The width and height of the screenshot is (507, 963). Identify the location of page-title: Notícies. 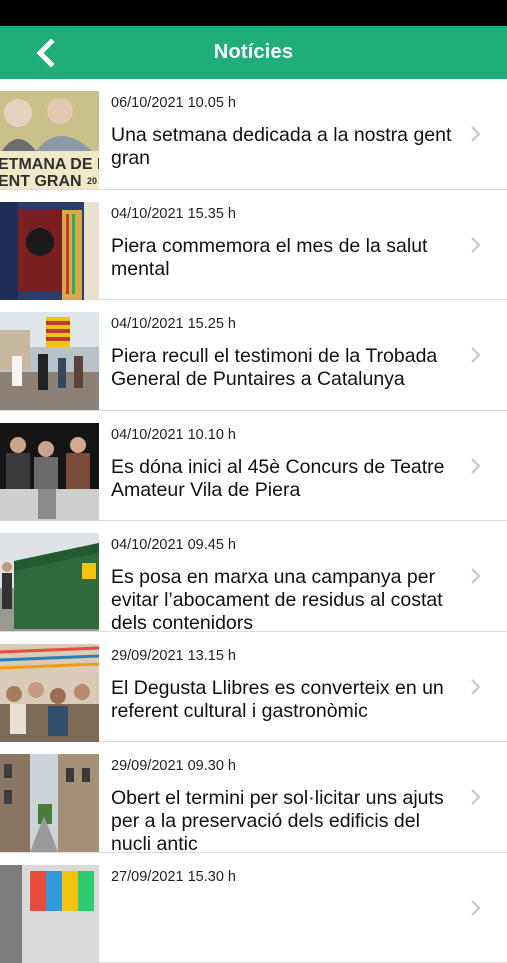
(253, 52).